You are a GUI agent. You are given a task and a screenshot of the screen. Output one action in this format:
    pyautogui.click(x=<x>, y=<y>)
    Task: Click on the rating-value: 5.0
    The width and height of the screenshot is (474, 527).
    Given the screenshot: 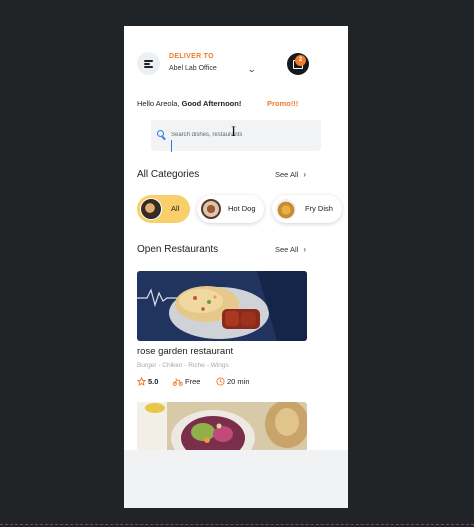 What is the action you would take?
    pyautogui.click(x=153, y=381)
    